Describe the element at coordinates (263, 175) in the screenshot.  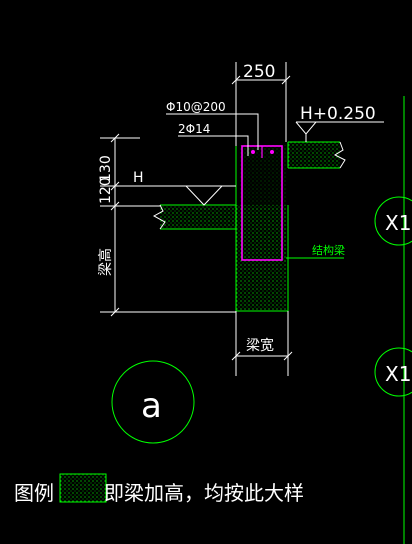
I see `beam-upper-hatch` at that location.